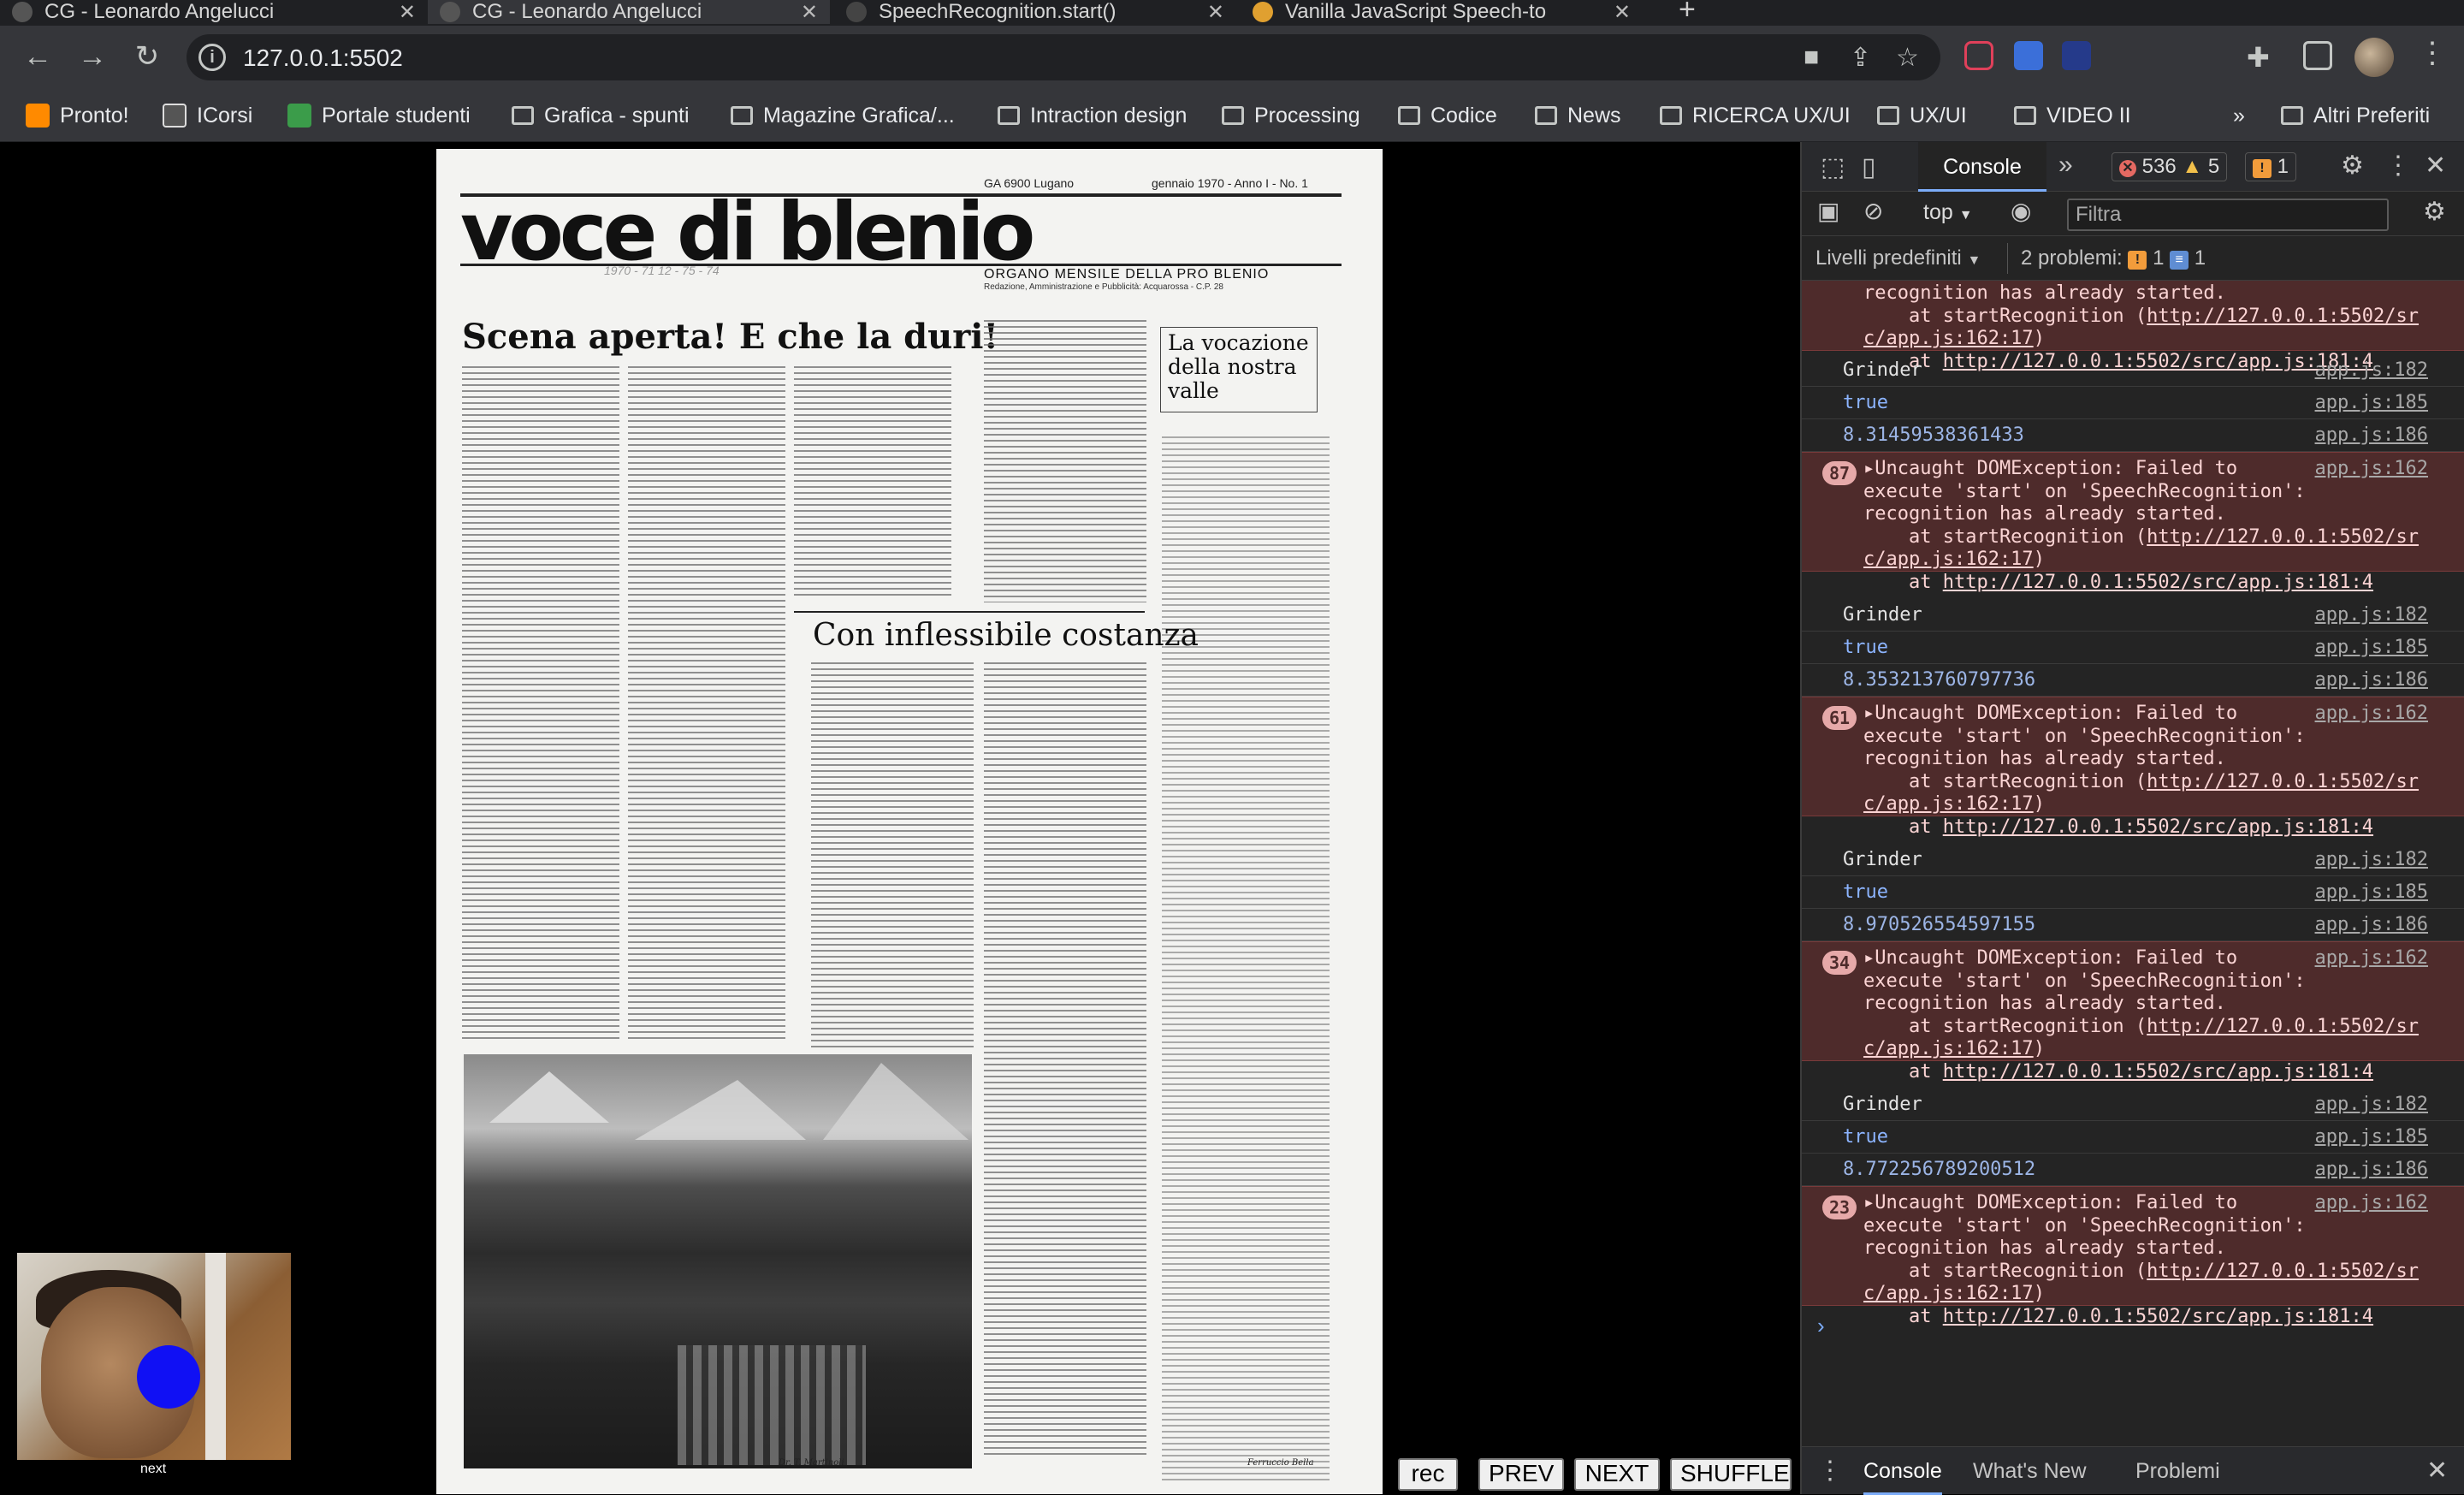  What do you see at coordinates (379, 115) in the screenshot?
I see `bookmark-item: Portale studenti` at bounding box center [379, 115].